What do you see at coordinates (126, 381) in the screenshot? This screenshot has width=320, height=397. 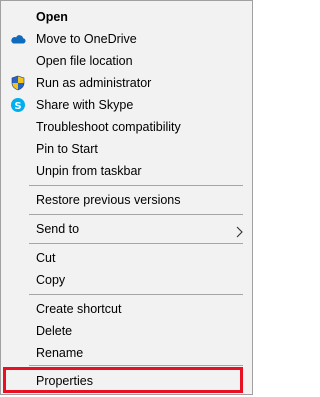 I see `menu-item-properties: Properties` at bounding box center [126, 381].